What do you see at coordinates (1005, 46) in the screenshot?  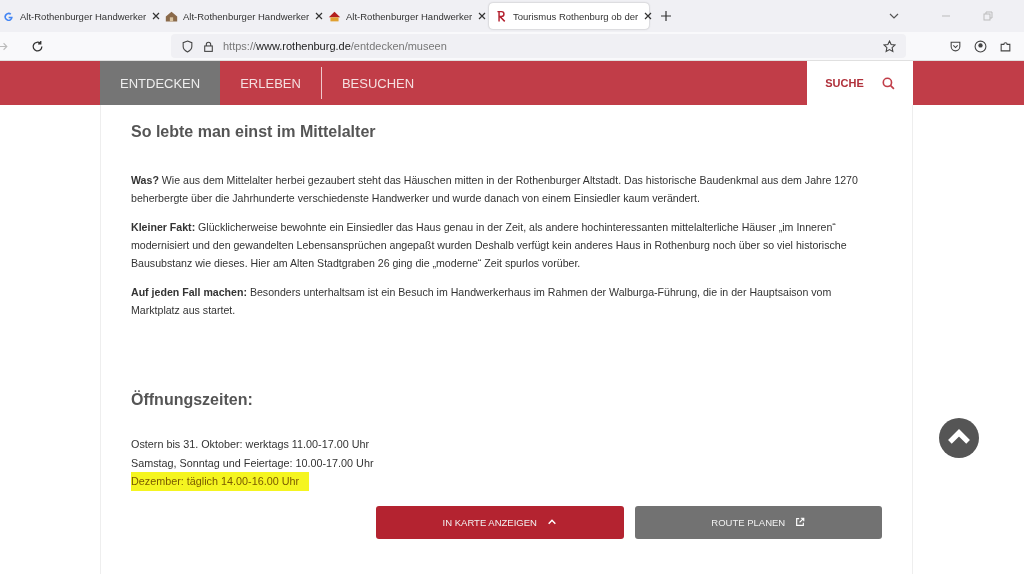 I see `extensions-icon` at bounding box center [1005, 46].